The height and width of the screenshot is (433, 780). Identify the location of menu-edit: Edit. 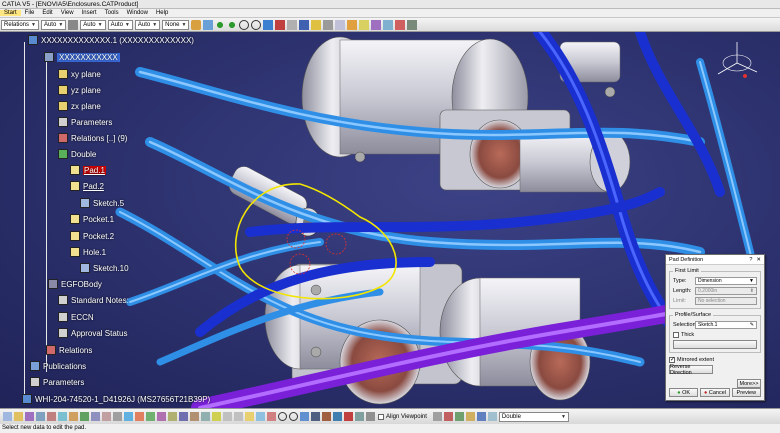
(47, 13).